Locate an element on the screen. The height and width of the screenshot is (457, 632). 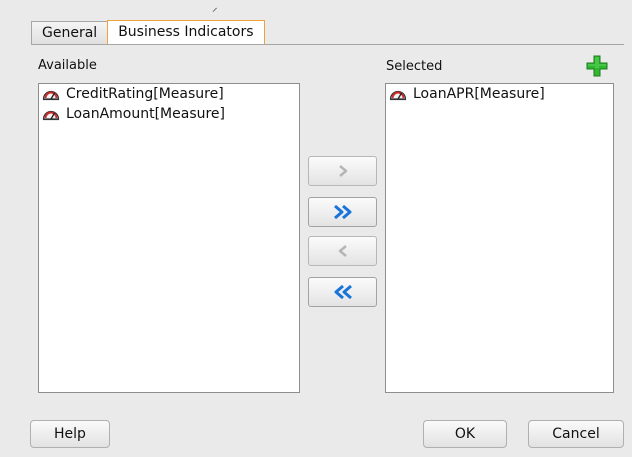
tab-business-indicators: Business Indicators is located at coordinates (186, 32).